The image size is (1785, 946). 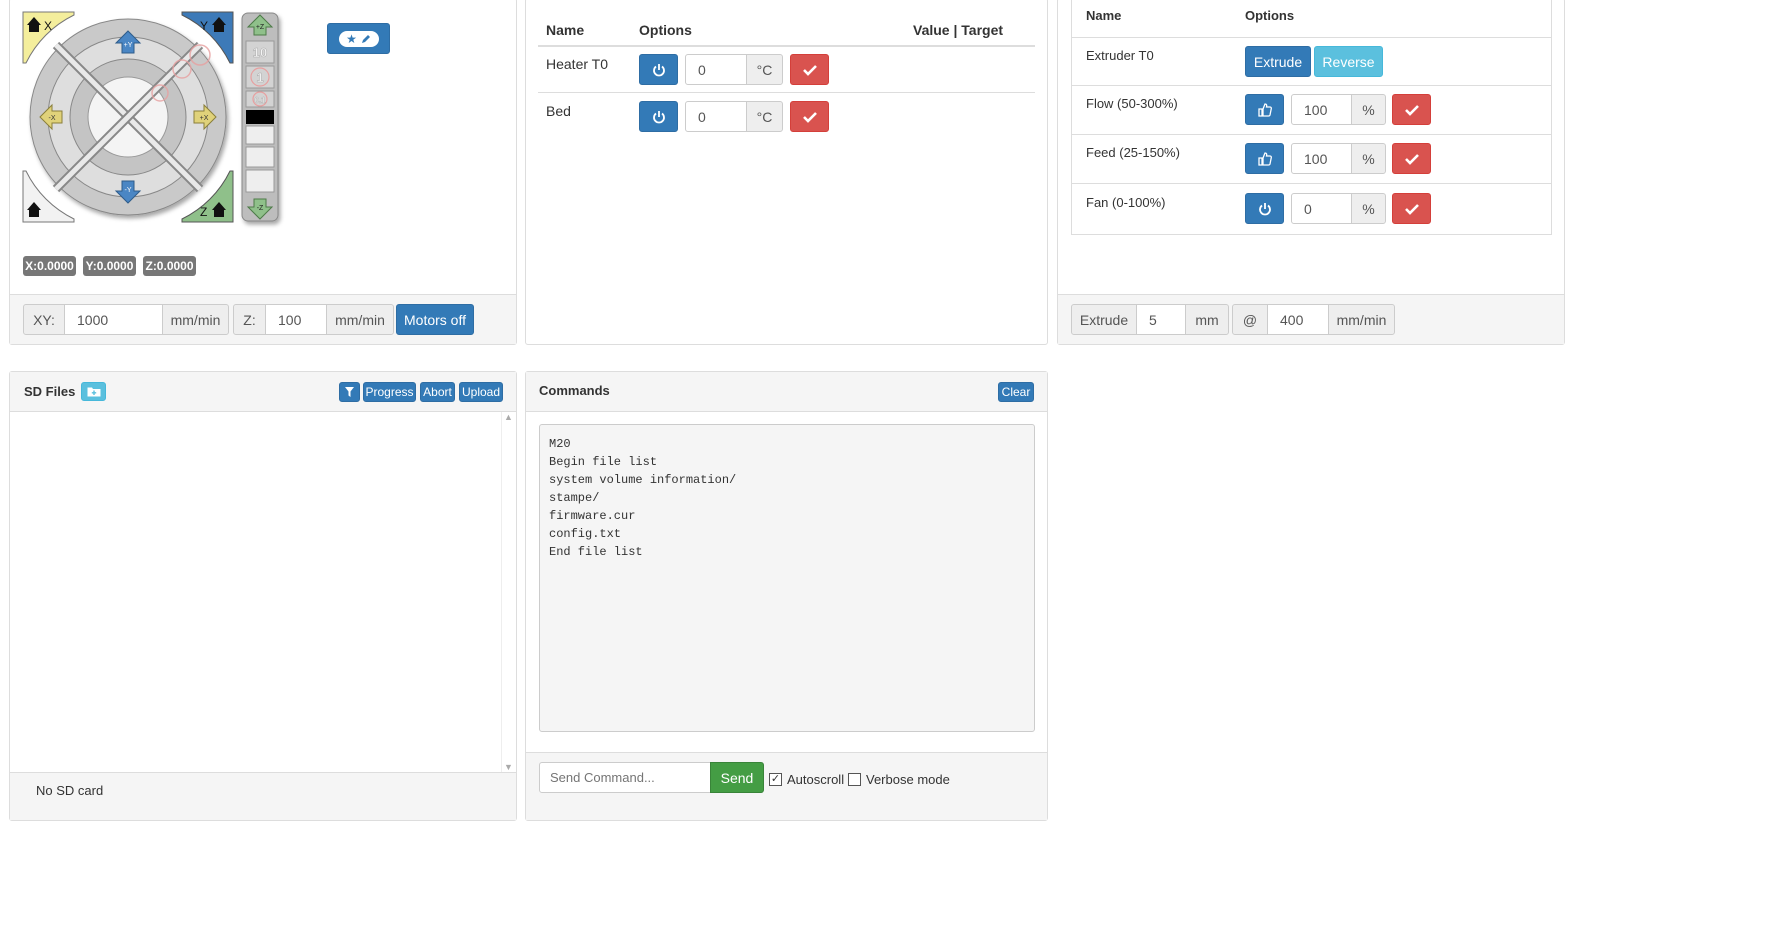 What do you see at coordinates (1368, 208) in the screenshot?
I see `fan-unit: %` at bounding box center [1368, 208].